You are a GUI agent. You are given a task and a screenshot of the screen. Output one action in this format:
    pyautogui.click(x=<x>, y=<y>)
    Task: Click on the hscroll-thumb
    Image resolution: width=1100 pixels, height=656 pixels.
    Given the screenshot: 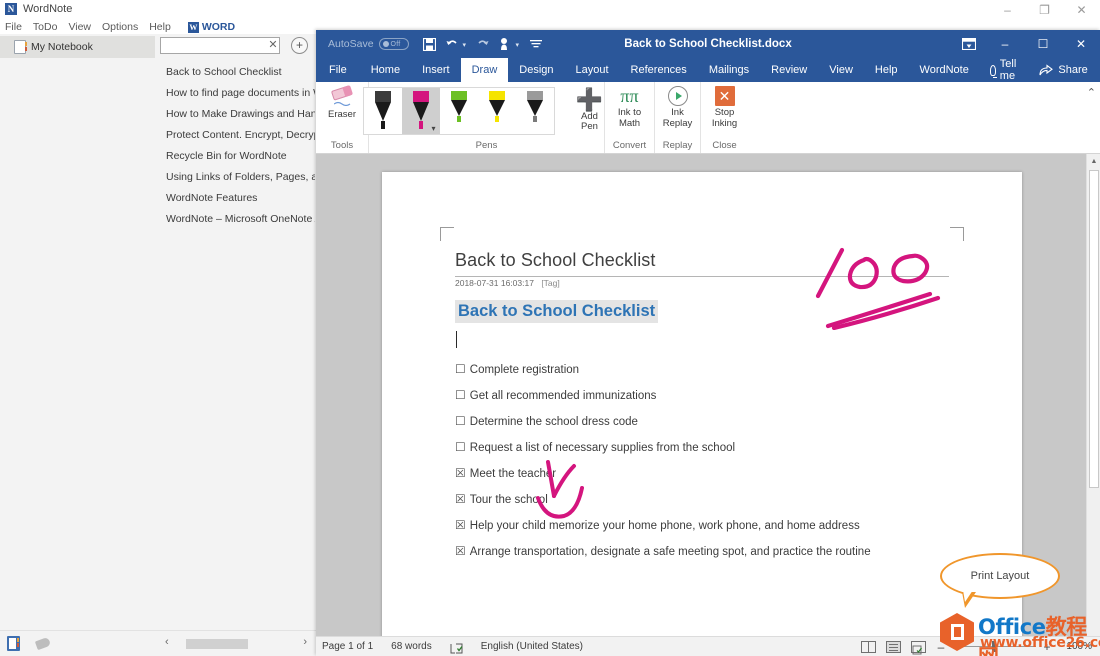 What is the action you would take?
    pyautogui.click(x=217, y=644)
    